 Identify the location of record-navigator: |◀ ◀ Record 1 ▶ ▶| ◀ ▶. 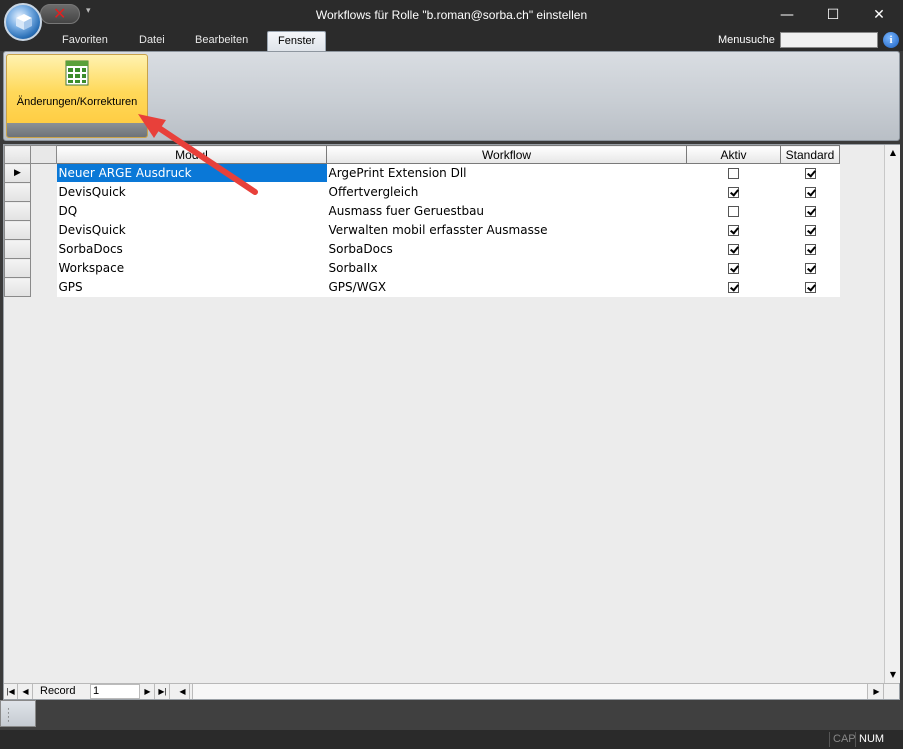
(451, 691).